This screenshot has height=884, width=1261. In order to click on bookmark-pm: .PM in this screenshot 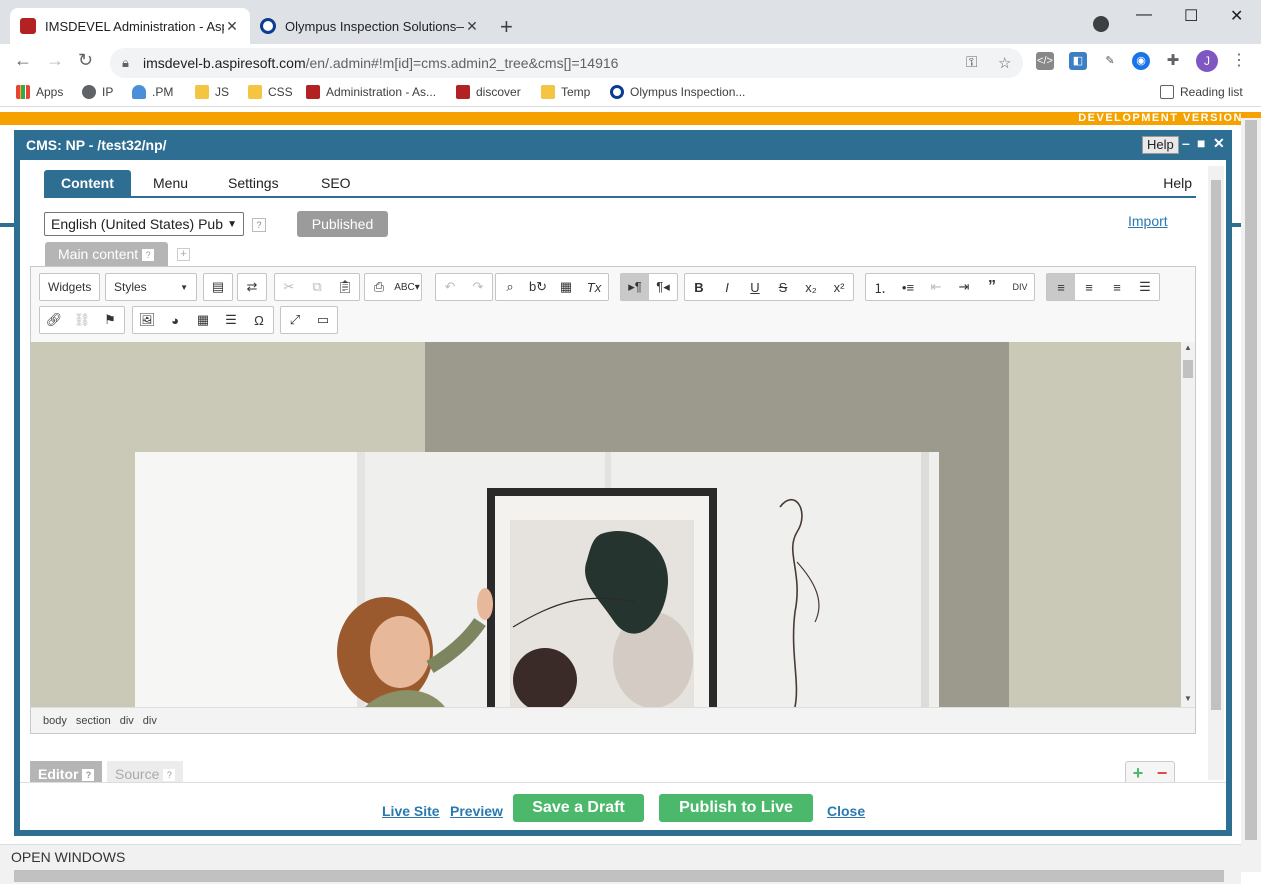, I will do `click(152, 92)`.